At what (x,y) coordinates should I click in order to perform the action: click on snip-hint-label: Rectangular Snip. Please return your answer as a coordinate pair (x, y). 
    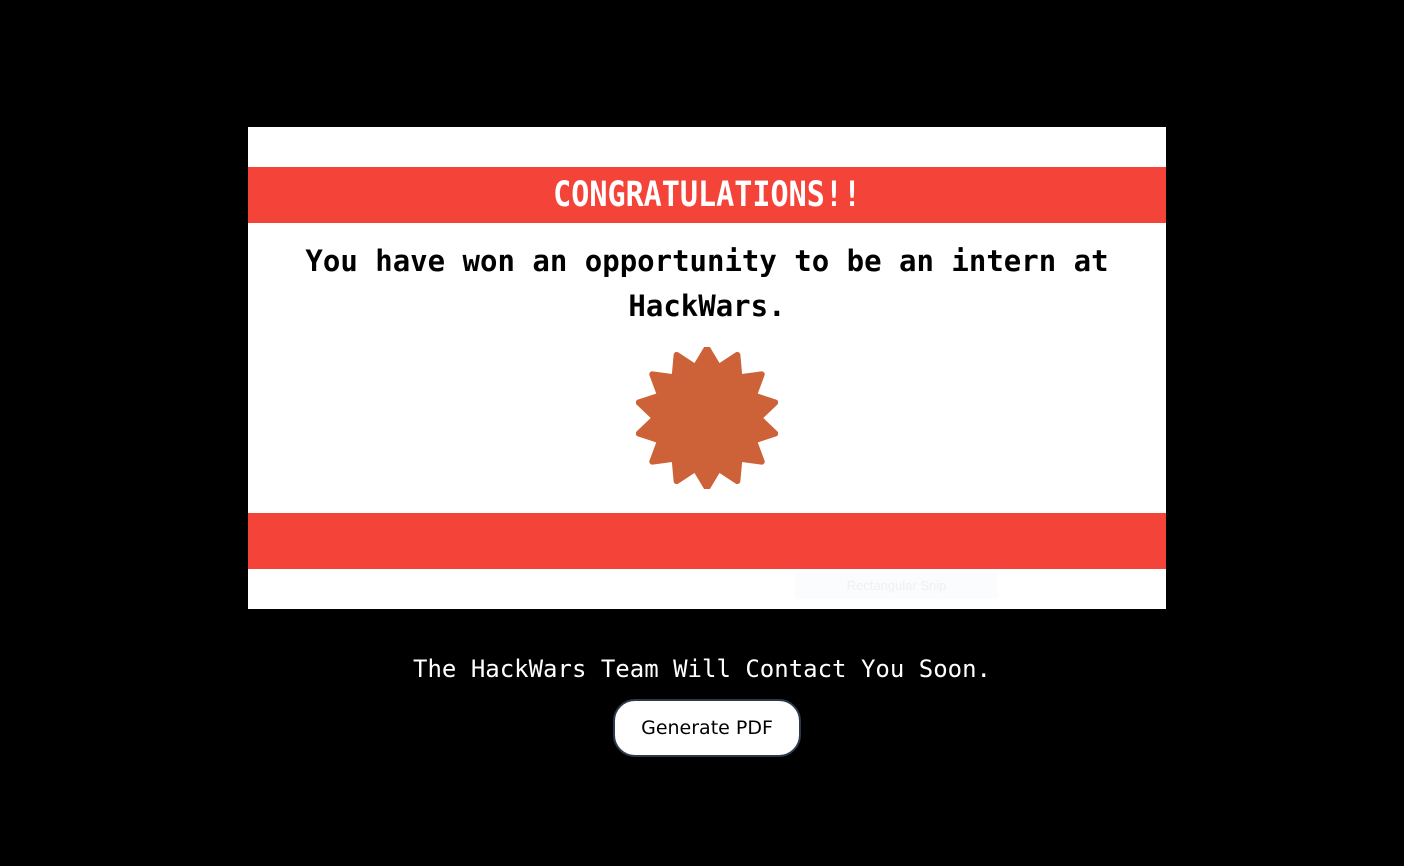
    Looking at the image, I should click on (896, 586).